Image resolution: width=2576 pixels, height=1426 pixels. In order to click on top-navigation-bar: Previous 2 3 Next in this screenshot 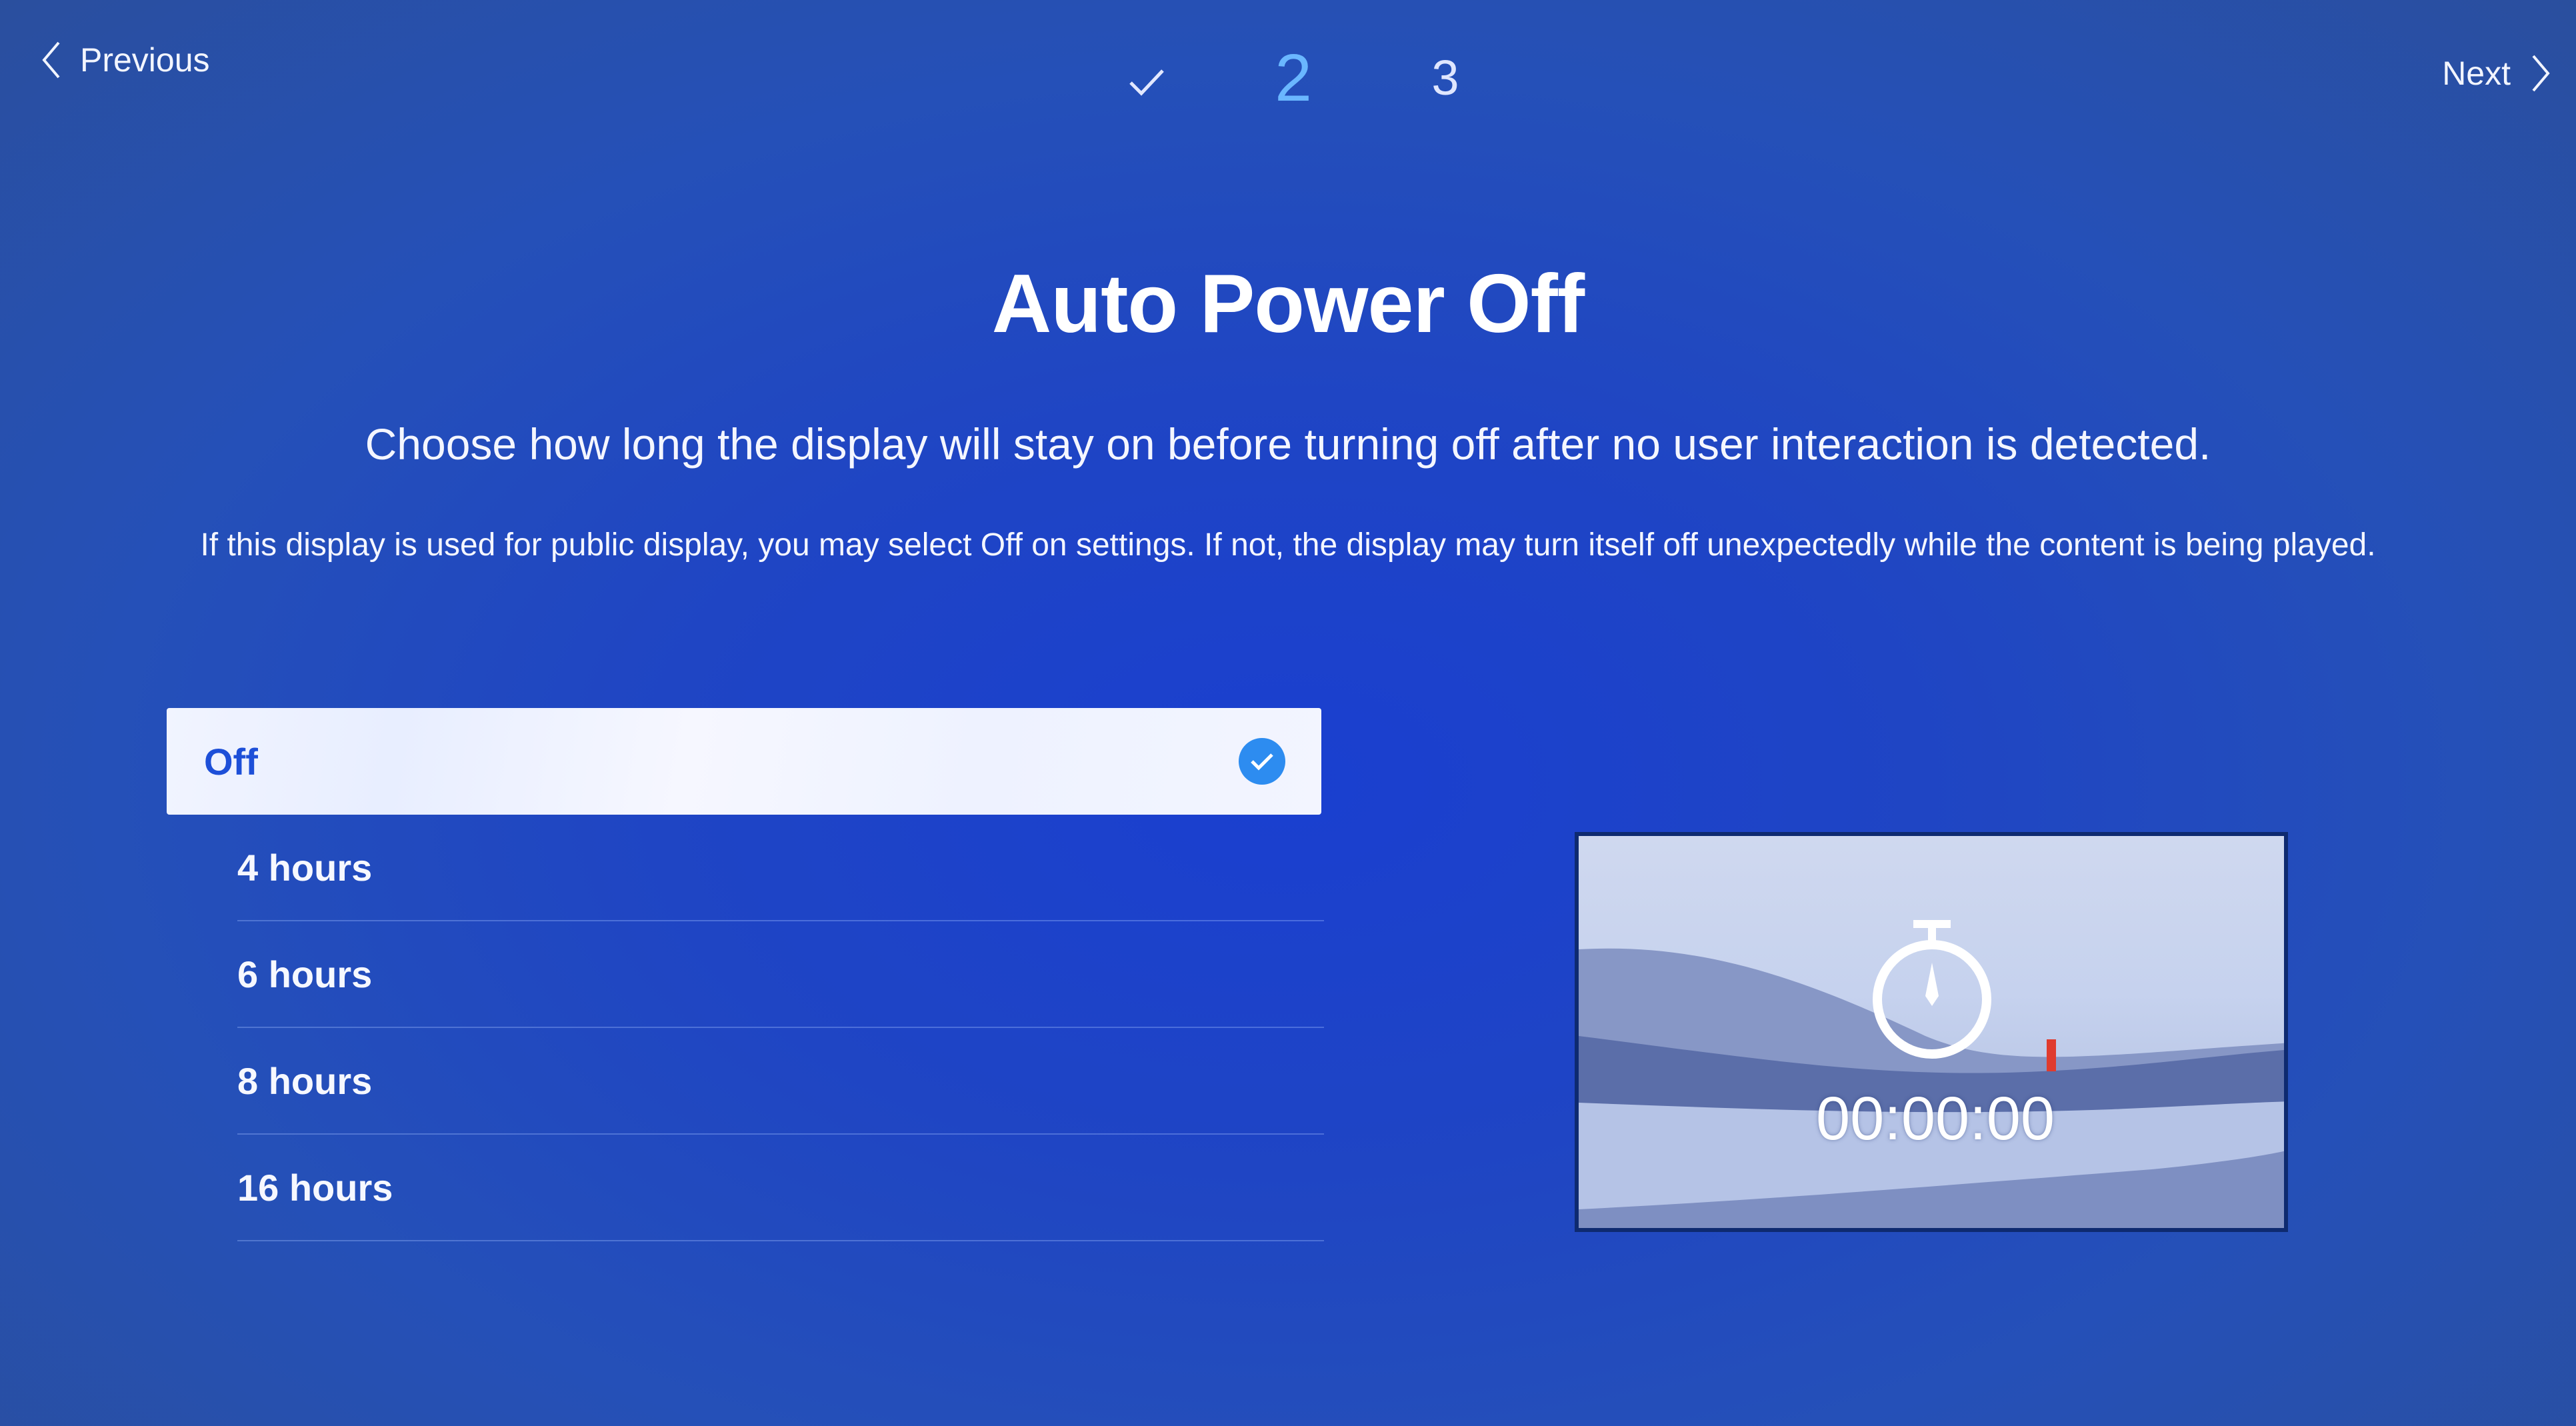, I will do `click(1288, 66)`.